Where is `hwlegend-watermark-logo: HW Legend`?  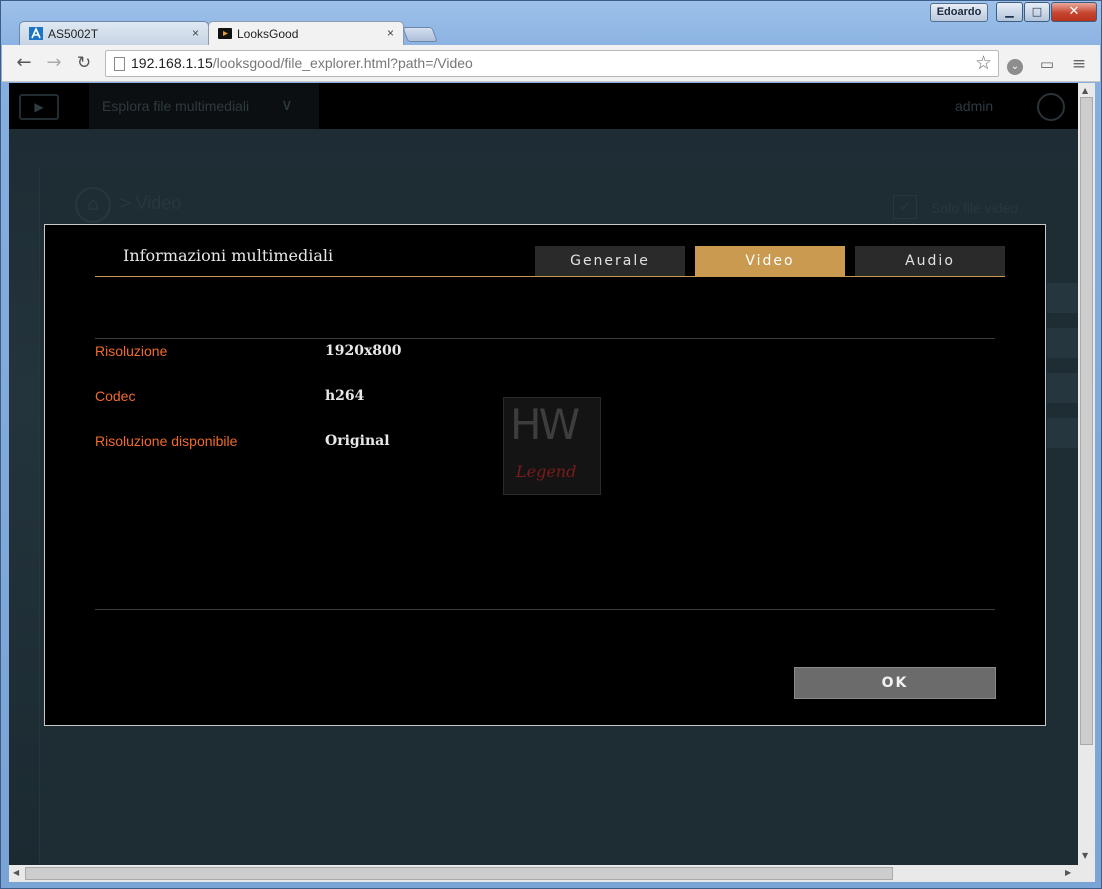
hwlegend-watermark-logo: HW Legend is located at coordinates (552, 446).